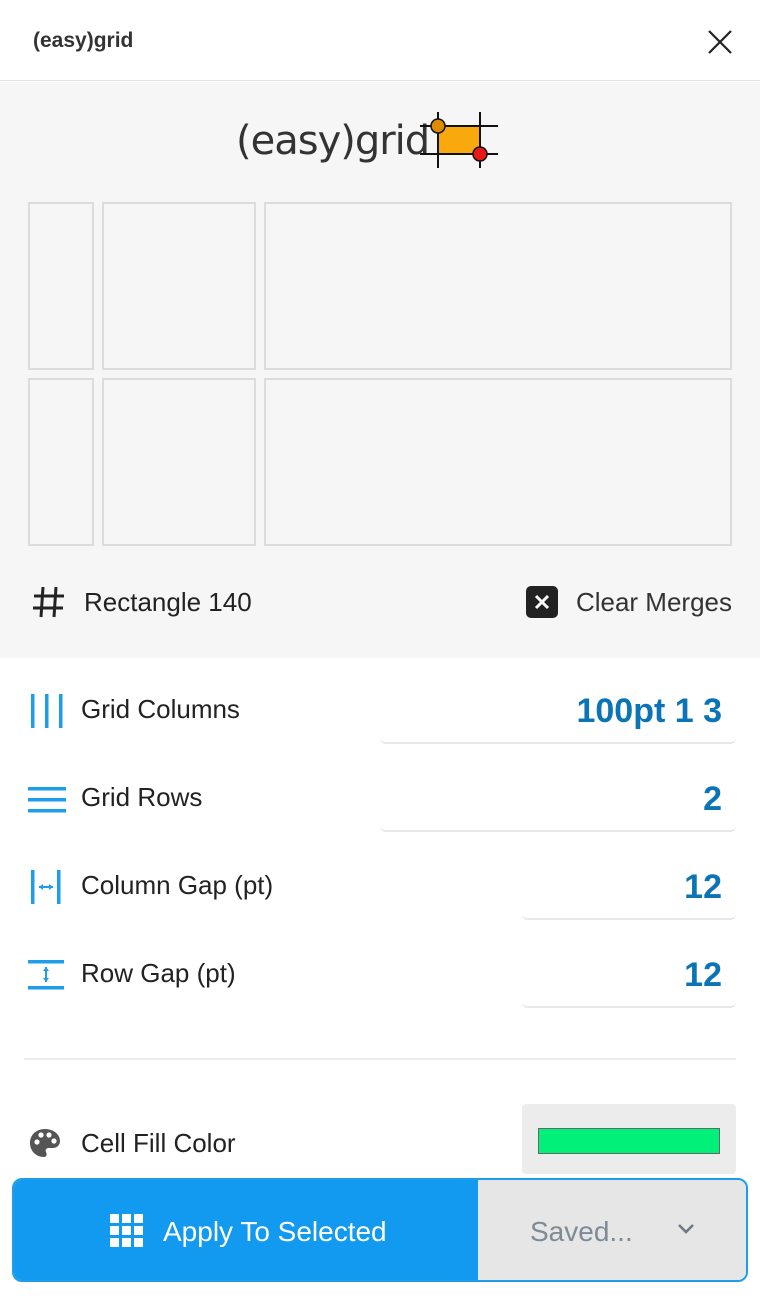  Describe the element at coordinates (380, 1140) in the screenshot. I see `cell-fill-row: Cell Fill Color` at that location.